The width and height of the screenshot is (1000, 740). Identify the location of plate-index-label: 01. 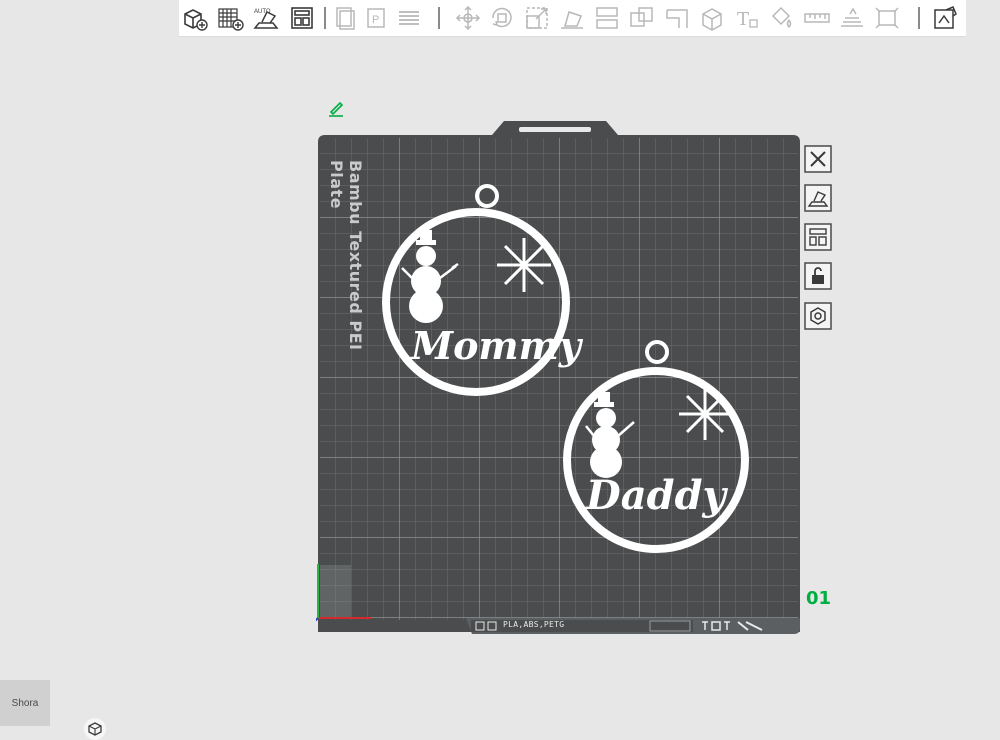
(818, 598).